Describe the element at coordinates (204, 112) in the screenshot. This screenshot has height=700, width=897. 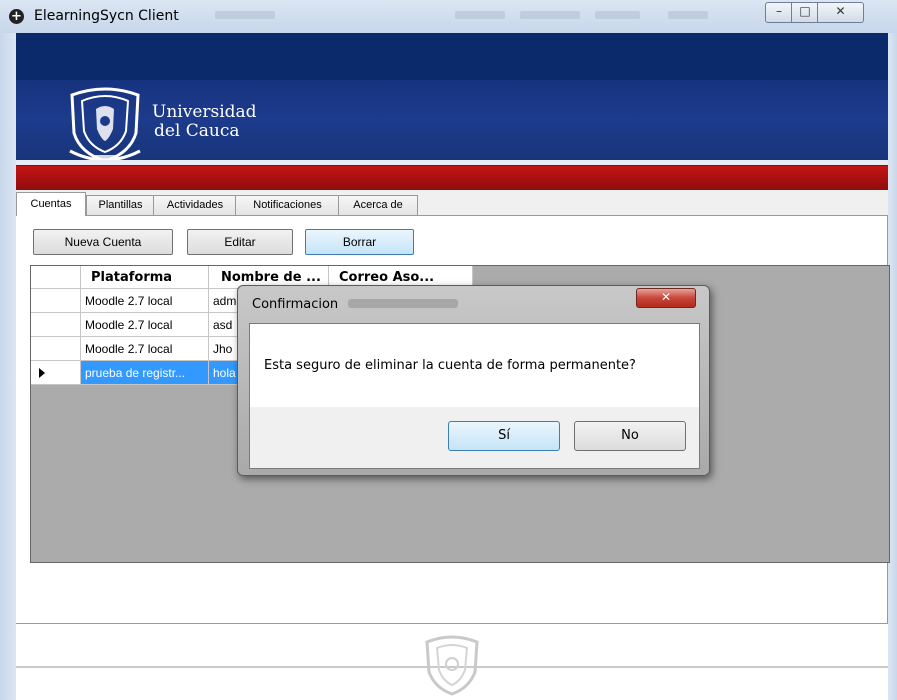
I see `university-name-line1: Universidad` at that location.